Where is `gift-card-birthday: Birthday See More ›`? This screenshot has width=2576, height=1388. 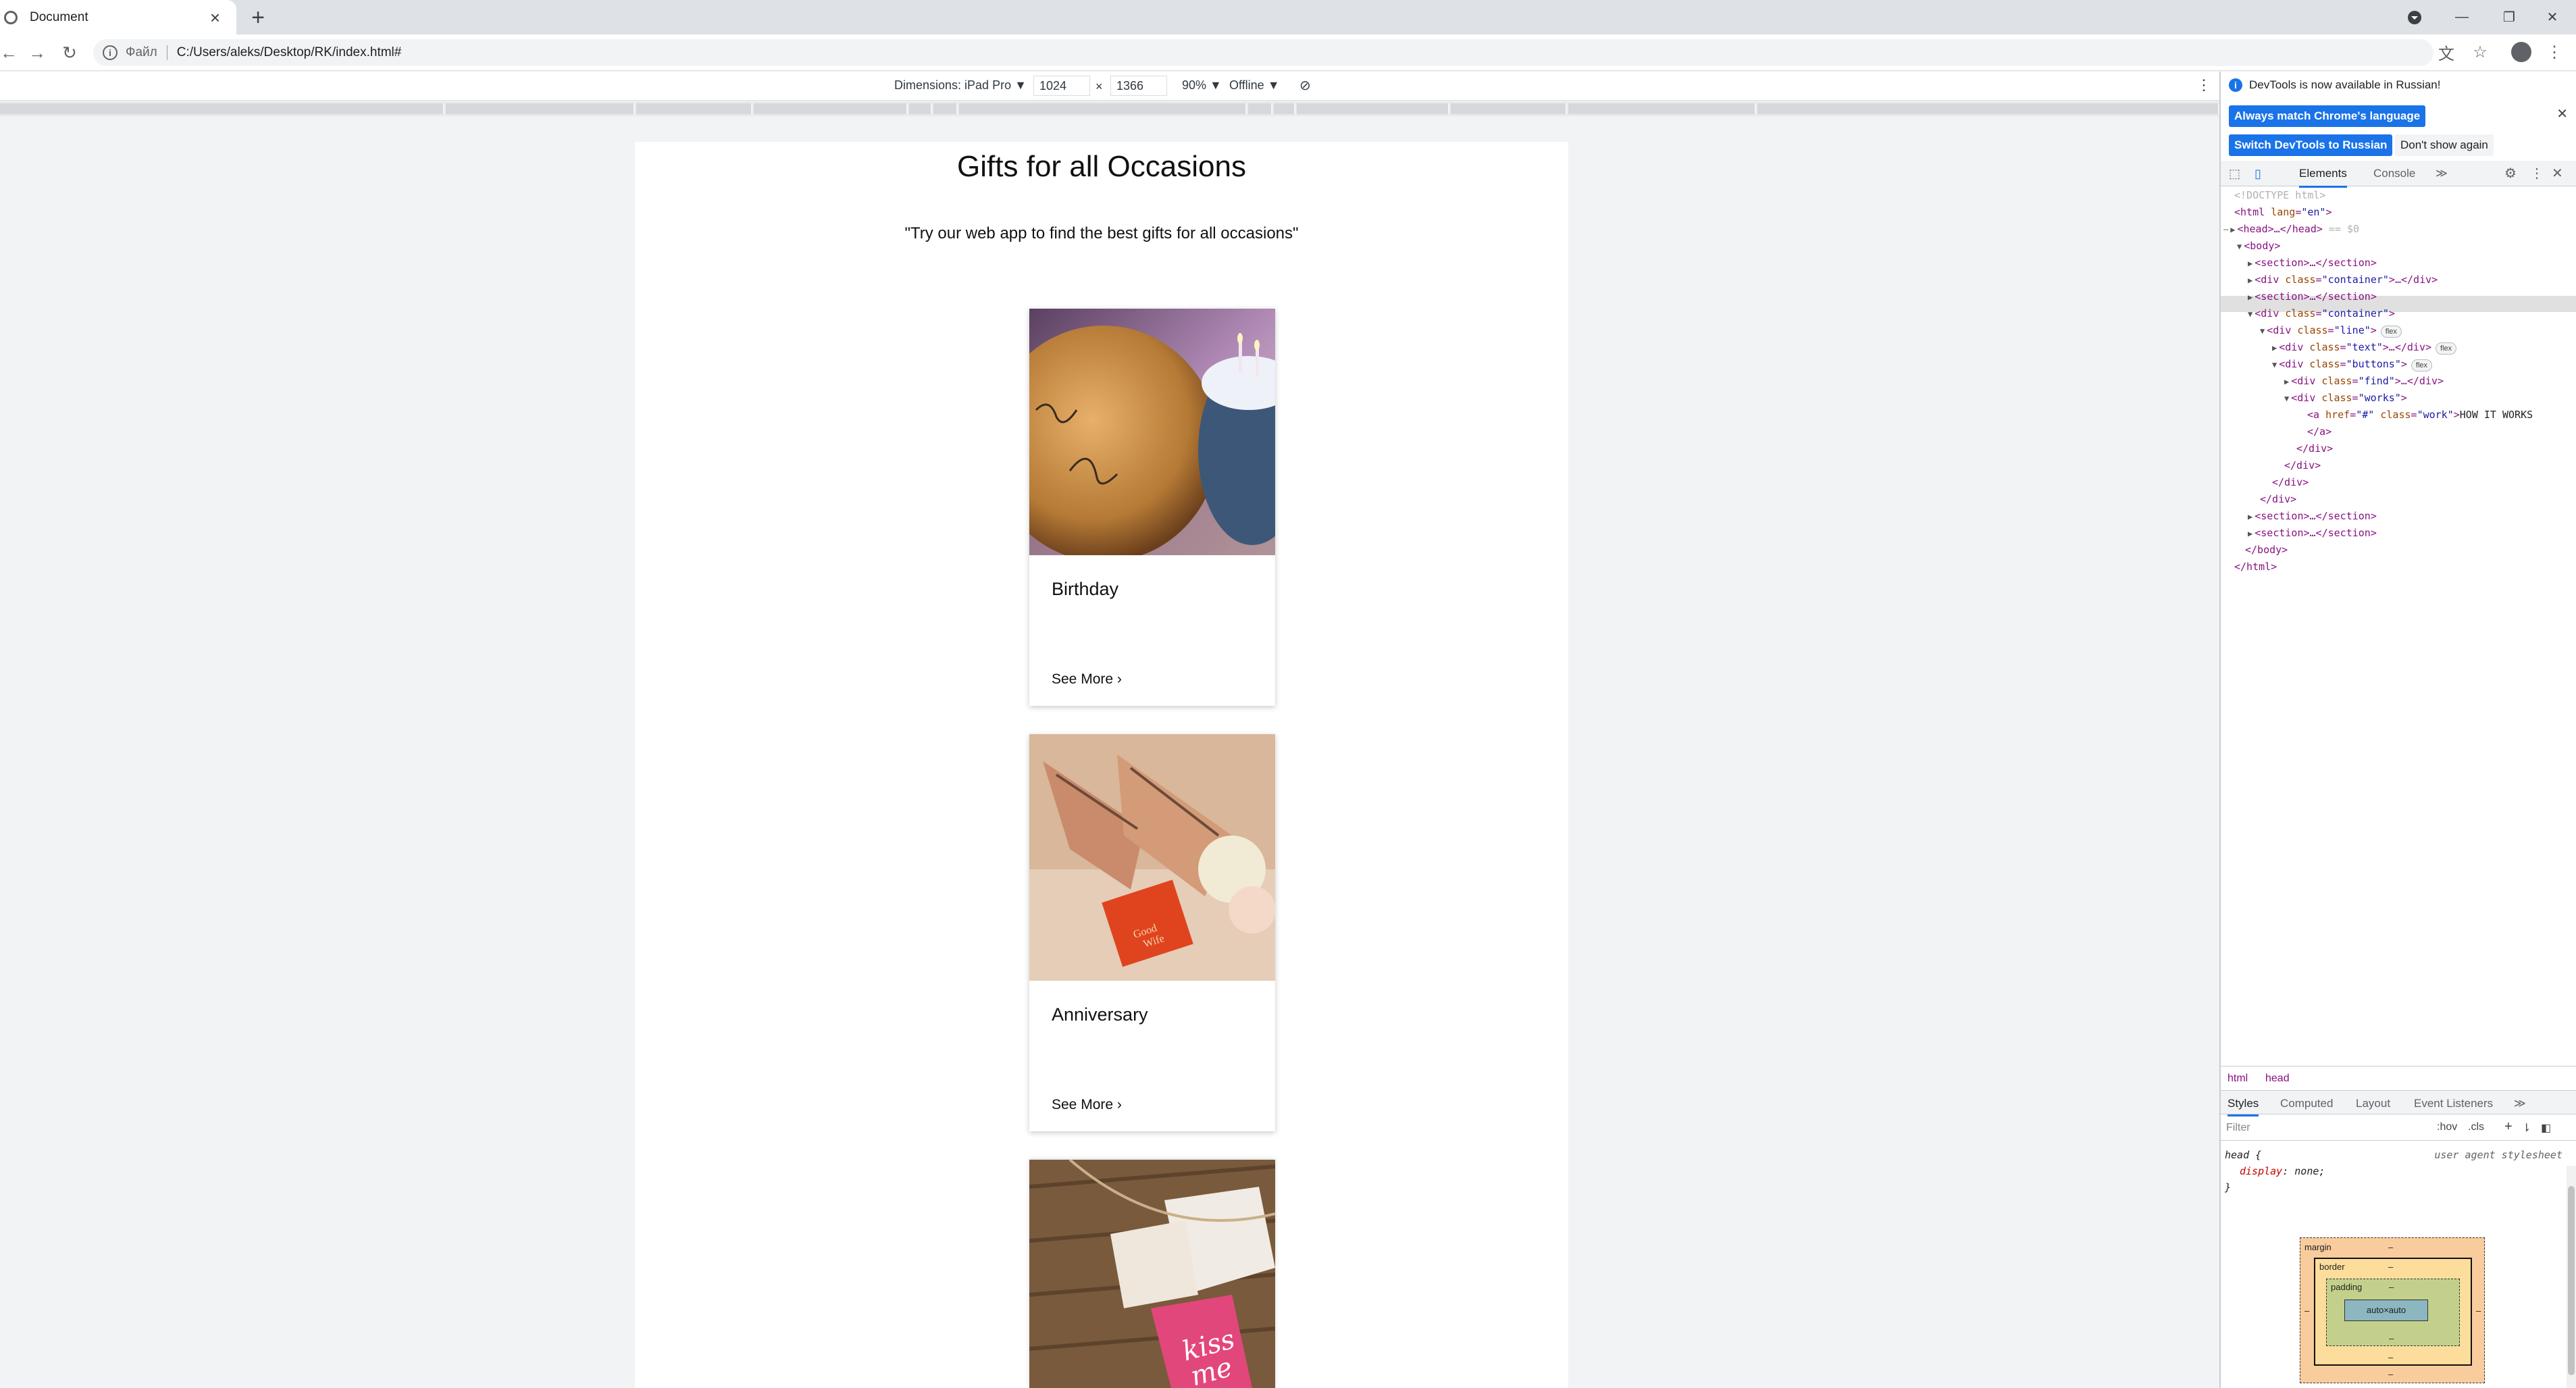 gift-card-birthday: Birthday See More › is located at coordinates (1152, 508).